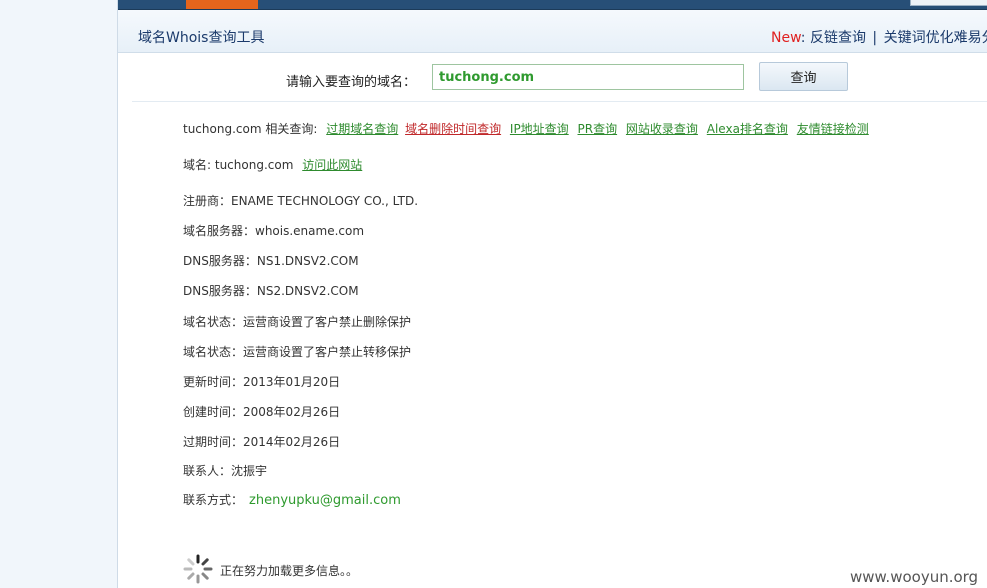 Image resolution: width=987 pixels, height=588 pixels. I want to click on whois-row-updated: 更新时间：2013年01月20日, so click(261, 381).